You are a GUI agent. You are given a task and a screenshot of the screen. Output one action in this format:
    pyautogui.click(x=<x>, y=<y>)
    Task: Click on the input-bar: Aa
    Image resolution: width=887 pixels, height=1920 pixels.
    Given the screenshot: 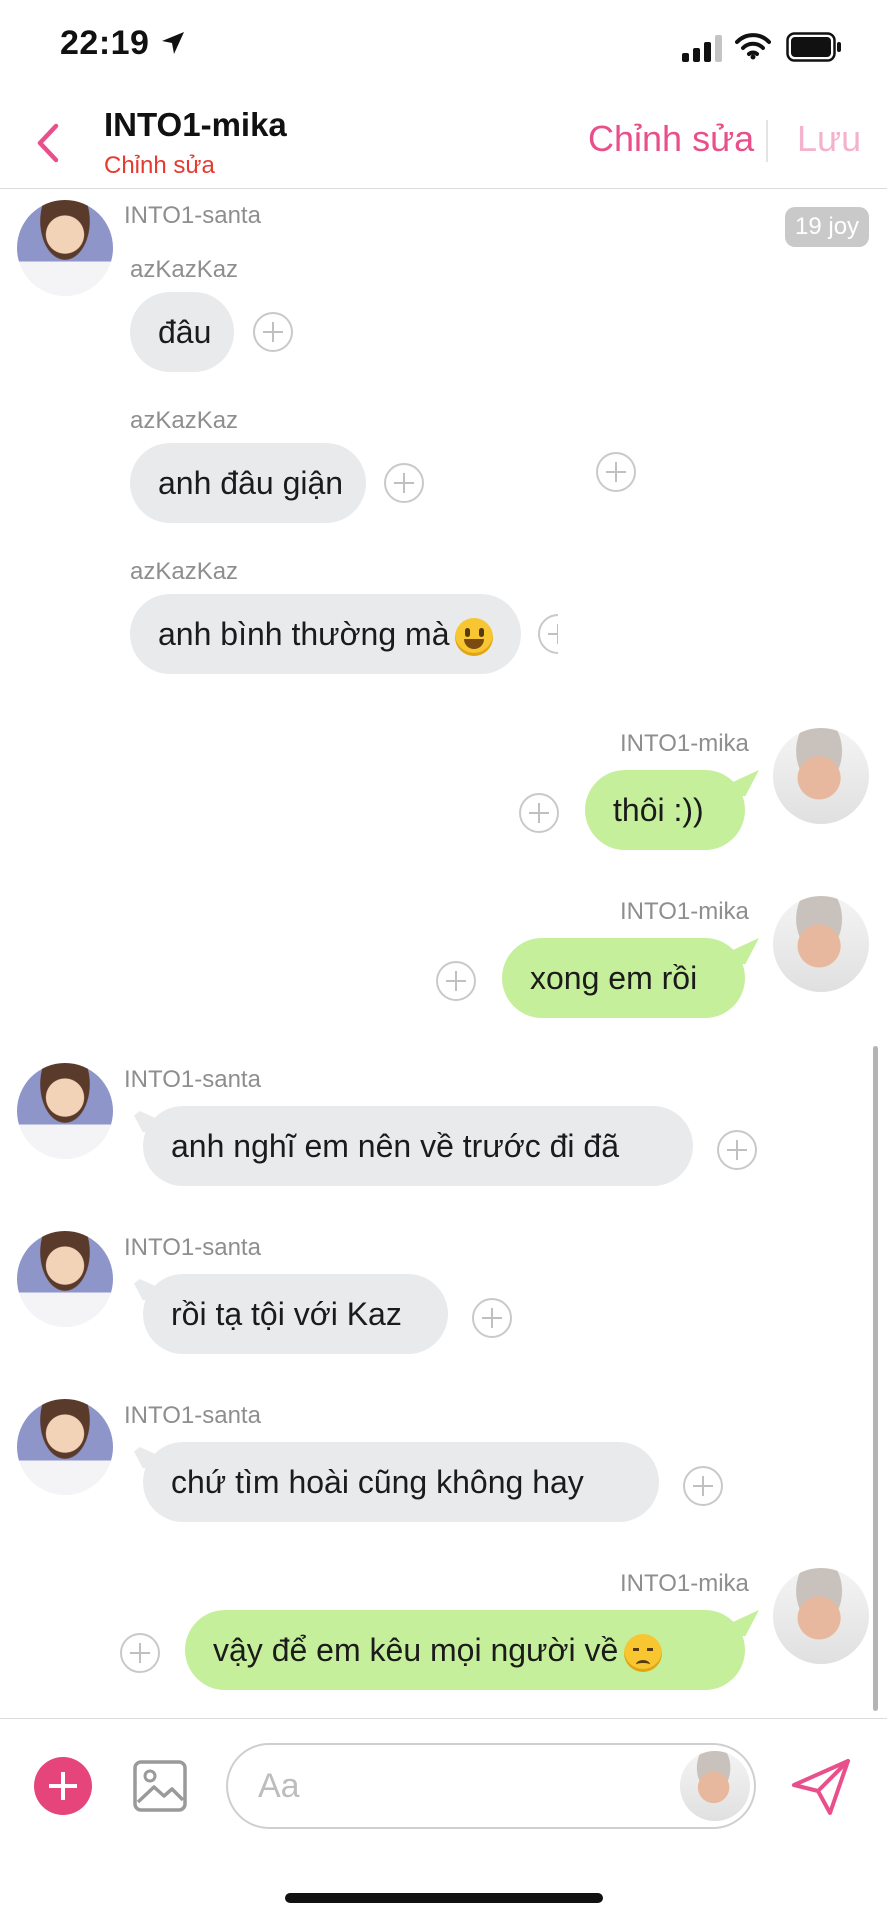 What is the action you would take?
    pyautogui.click(x=443, y=1783)
    